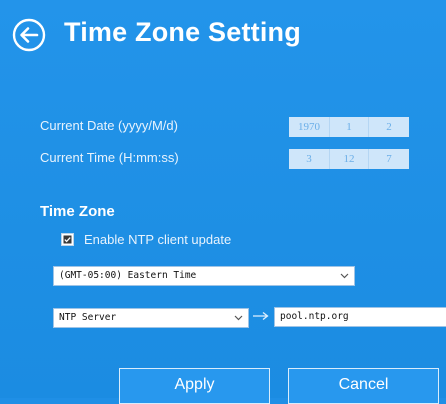  Describe the element at coordinates (360, 317) in the screenshot. I see `ntp-server-address-input: pool.ntp.org` at that location.